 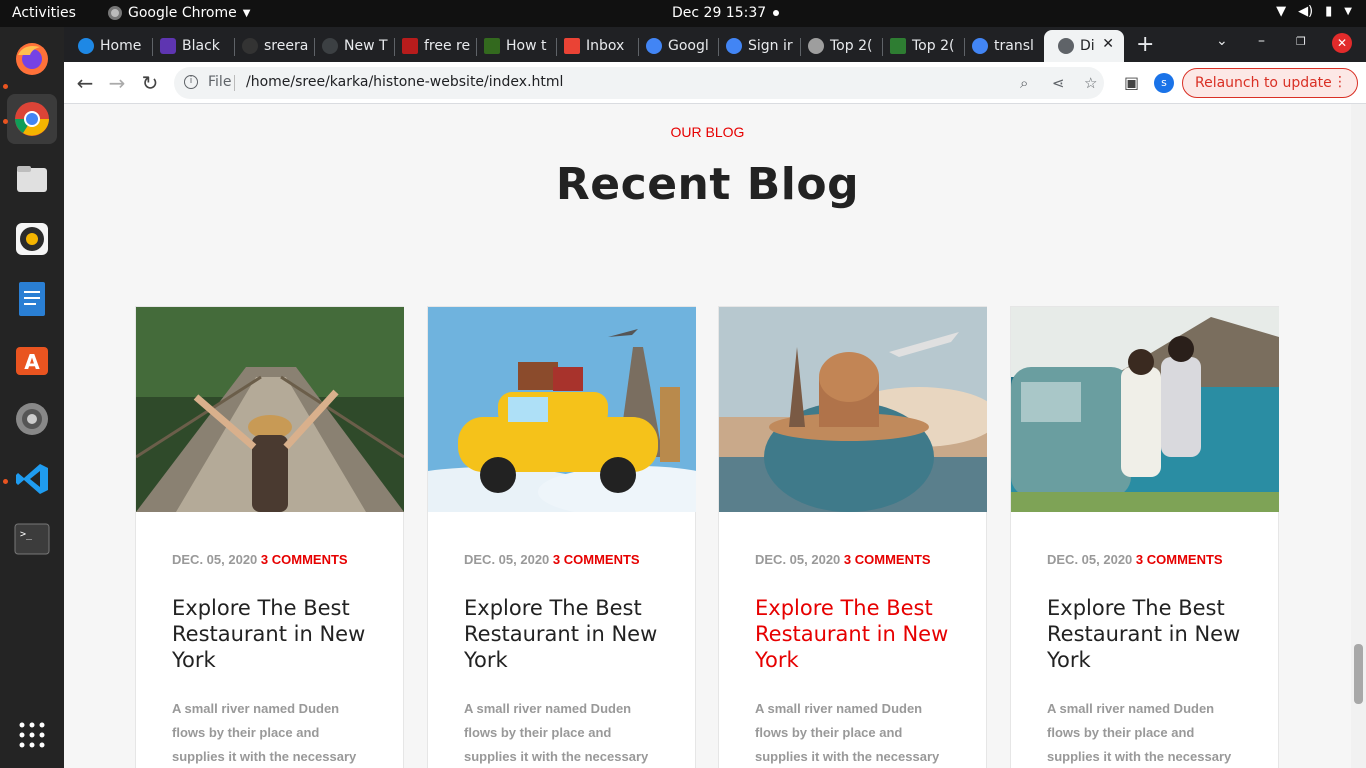 I want to click on tab-label: Top 2(, so click(x=933, y=46).